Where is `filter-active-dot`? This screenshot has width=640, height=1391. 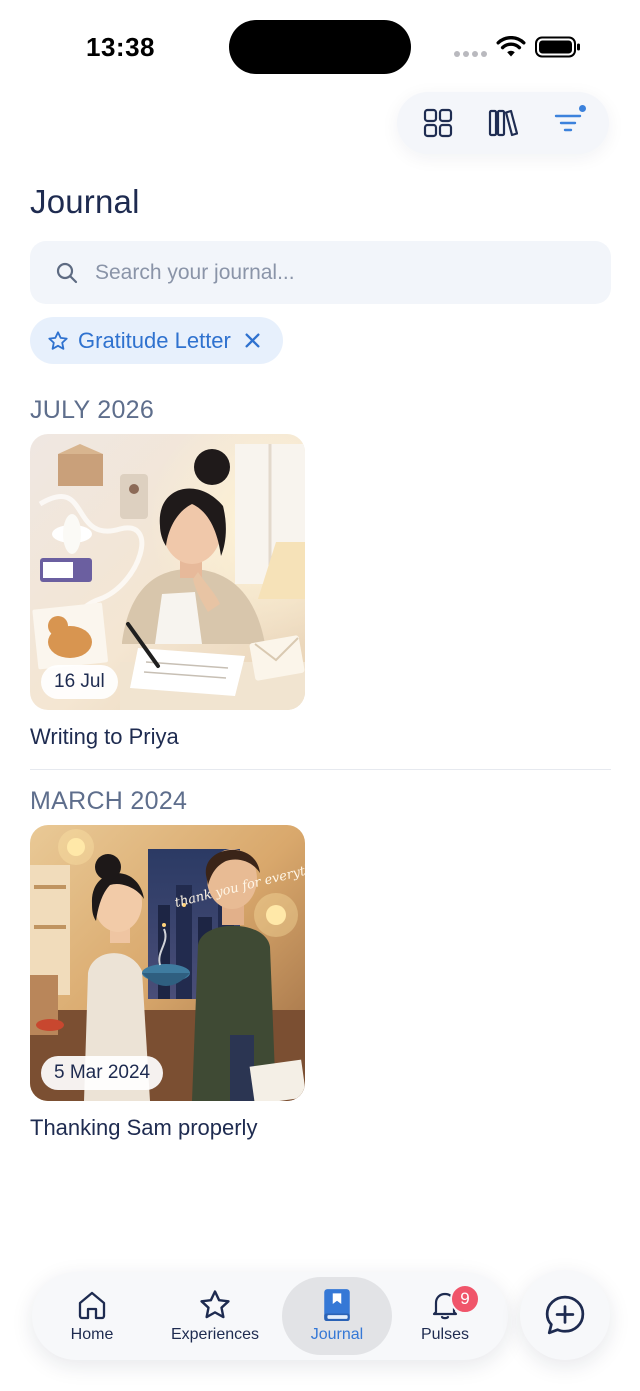
filter-active-dot is located at coordinates (583, 108).